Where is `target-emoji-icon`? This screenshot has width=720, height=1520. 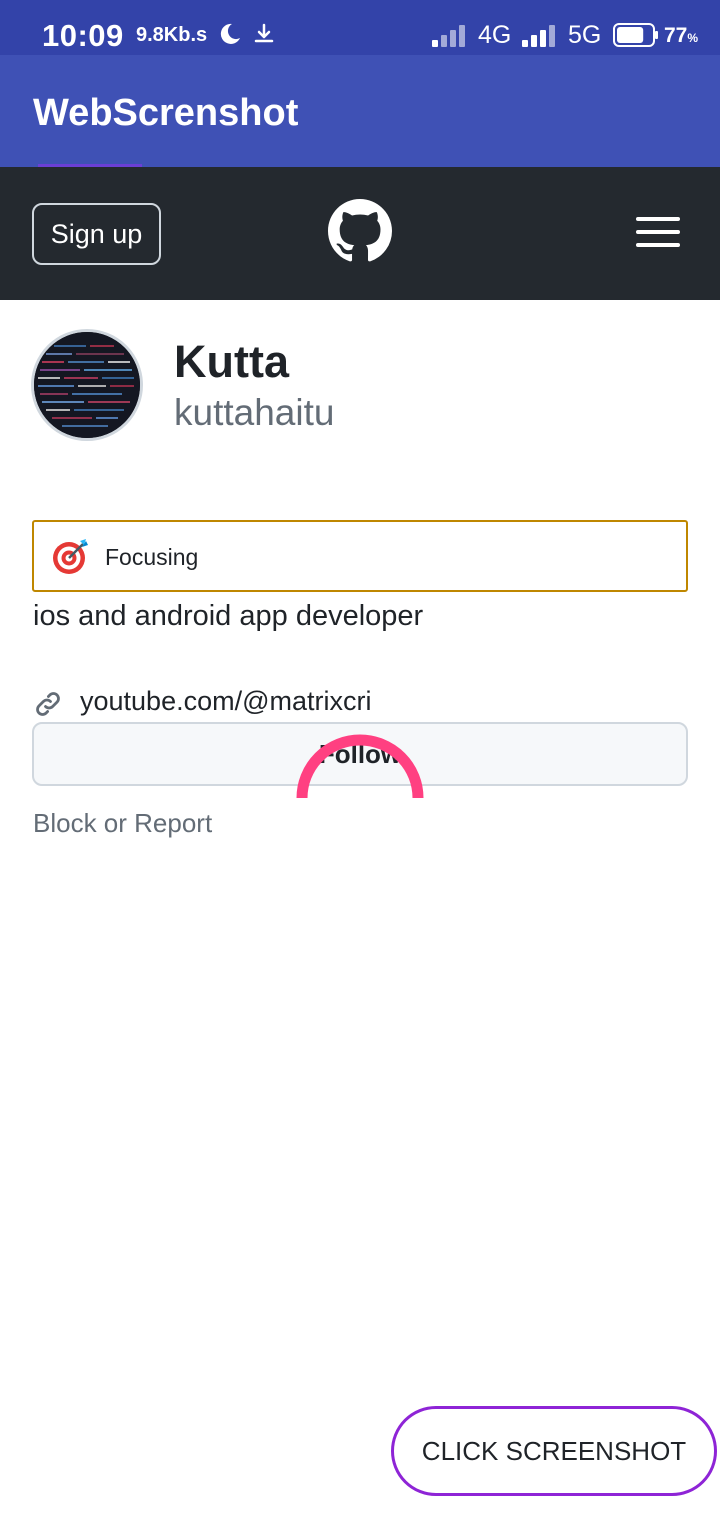 target-emoji-icon is located at coordinates (70, 556).